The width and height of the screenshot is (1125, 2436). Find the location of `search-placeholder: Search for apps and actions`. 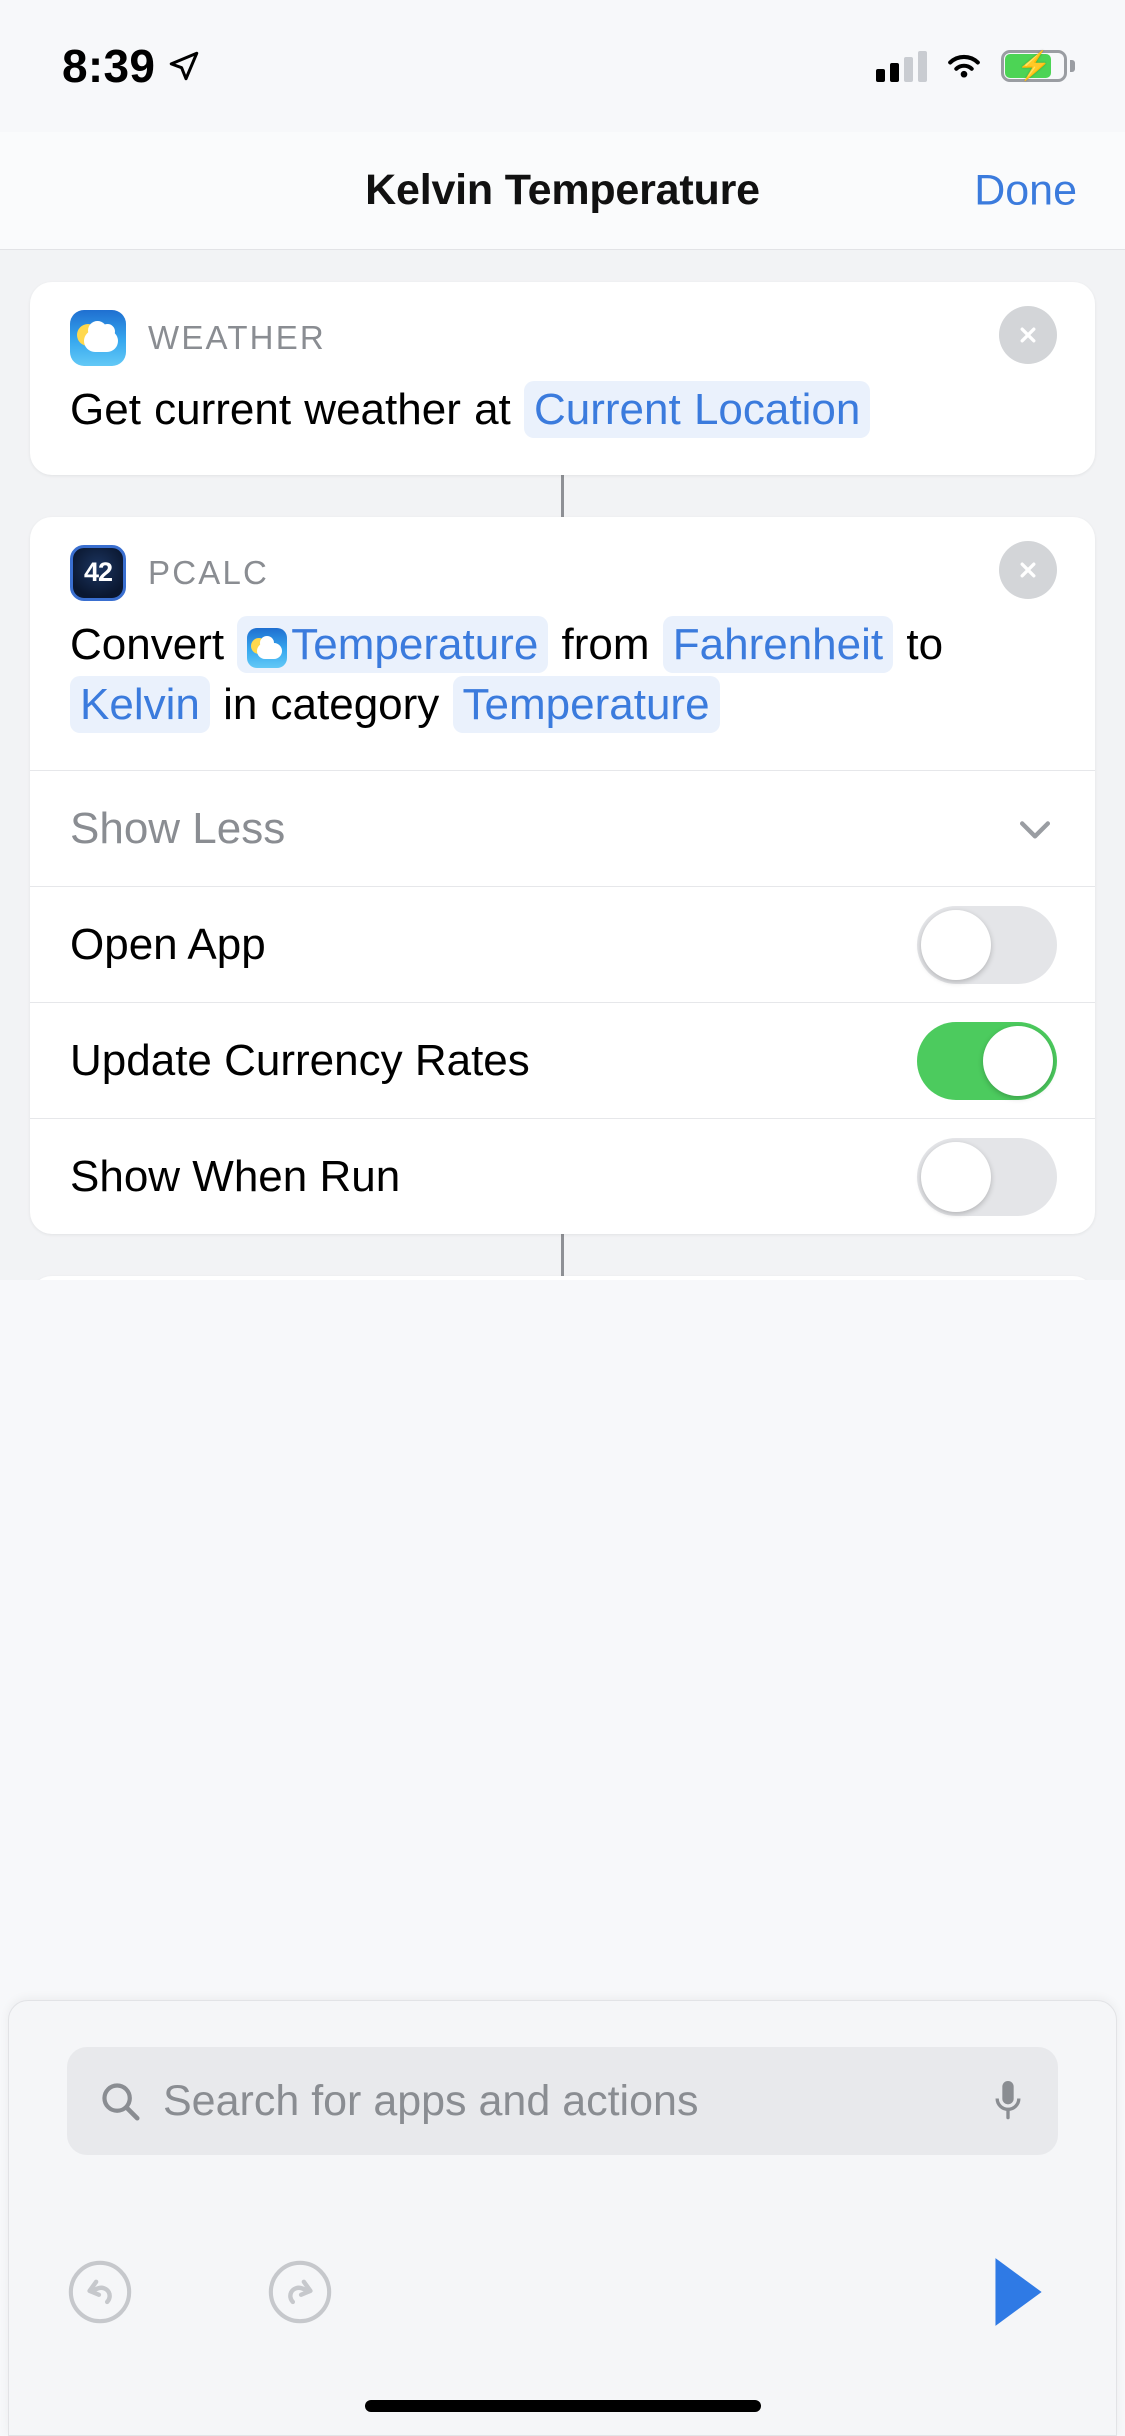

search-placeholder: Search for apps and actions is located at coordinates (431, 2100).